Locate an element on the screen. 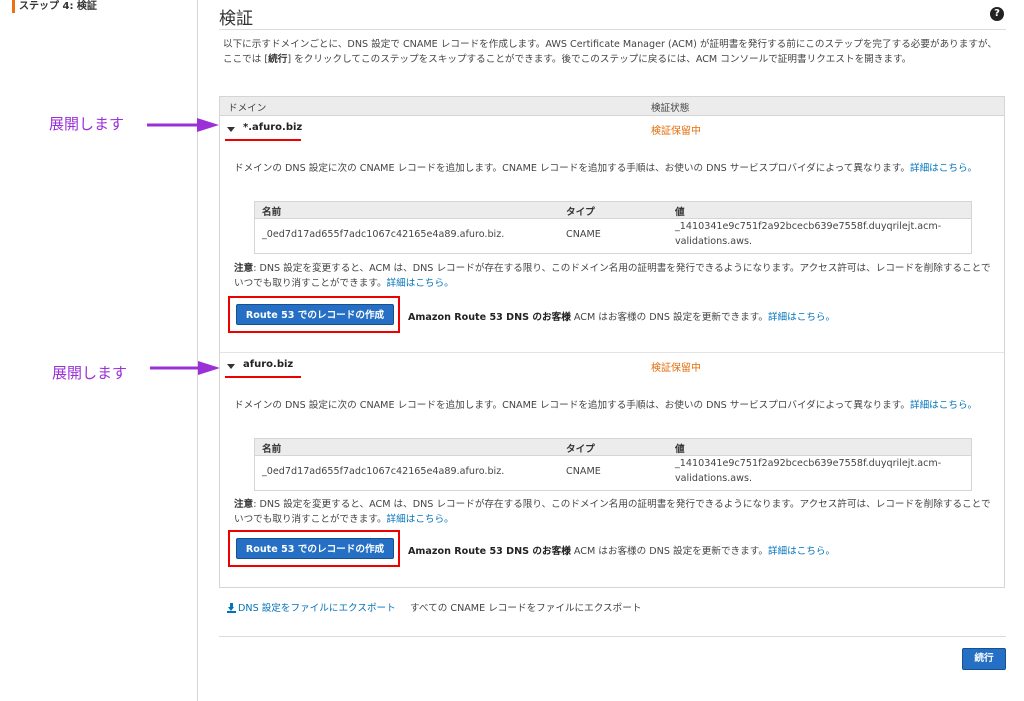  export-dns-link: DNS 設定をファイルにエクスポート is located at coordinates (311, 607).